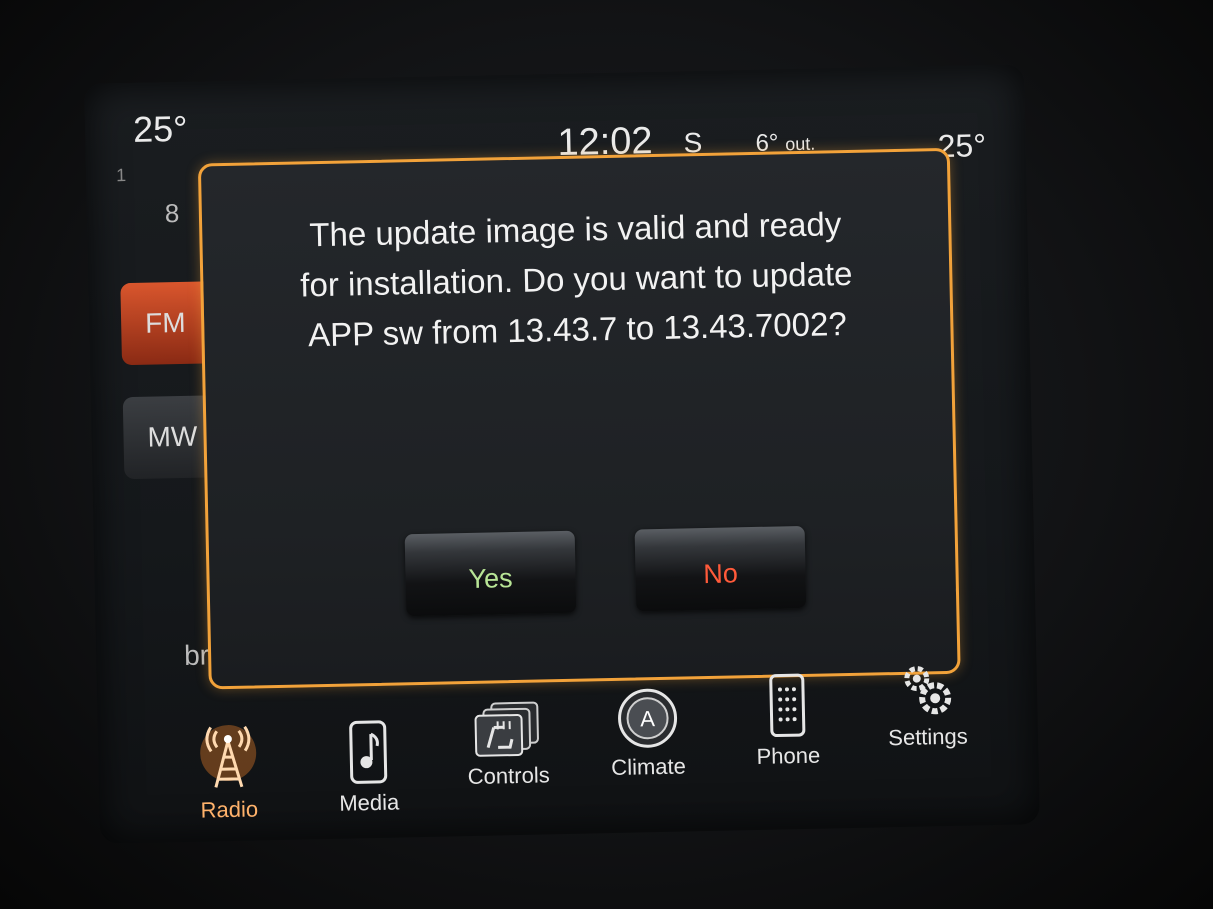 The image size is (1213, 909). Describe the element at coordinates (928, 737) in the screenshot. I see `nav-settings-label: Settings` at that location.